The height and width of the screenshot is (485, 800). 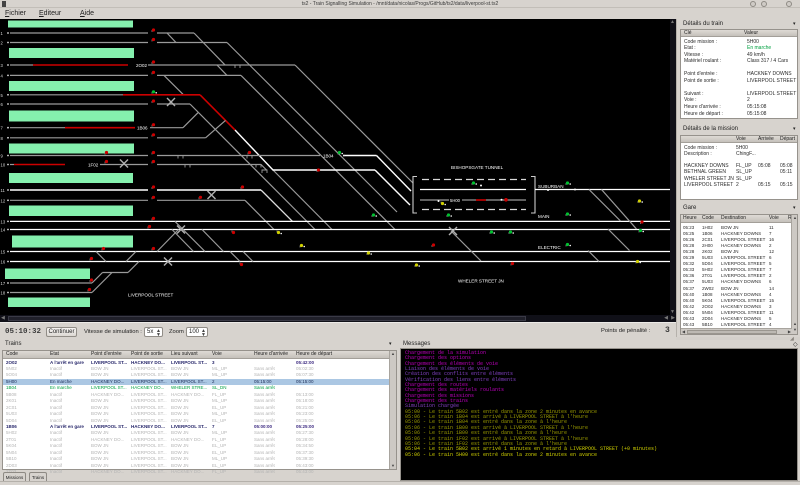 I want to click on svg-text: 16, so click(x=3, y=262).